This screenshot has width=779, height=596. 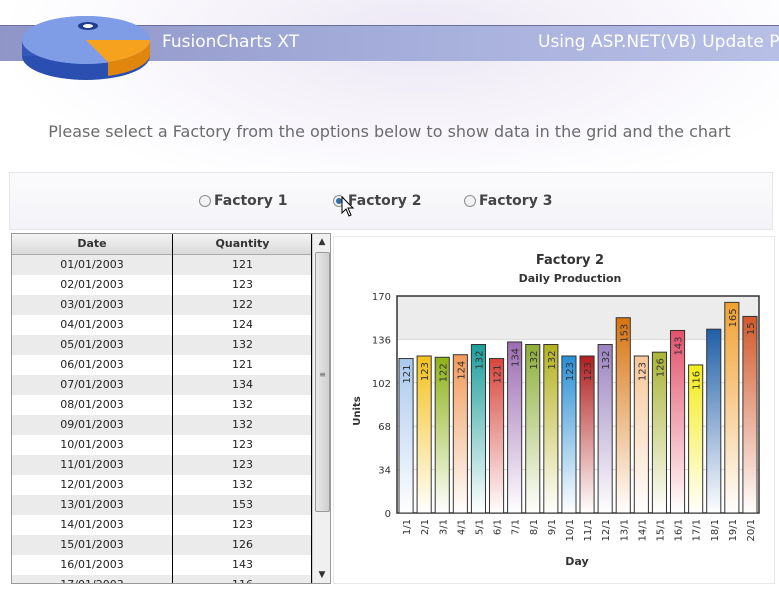 What do you see at coordinates (479, 527) in the screenshot?
I see `x-tick-label: 5/1` at bounding box center [479, 527].